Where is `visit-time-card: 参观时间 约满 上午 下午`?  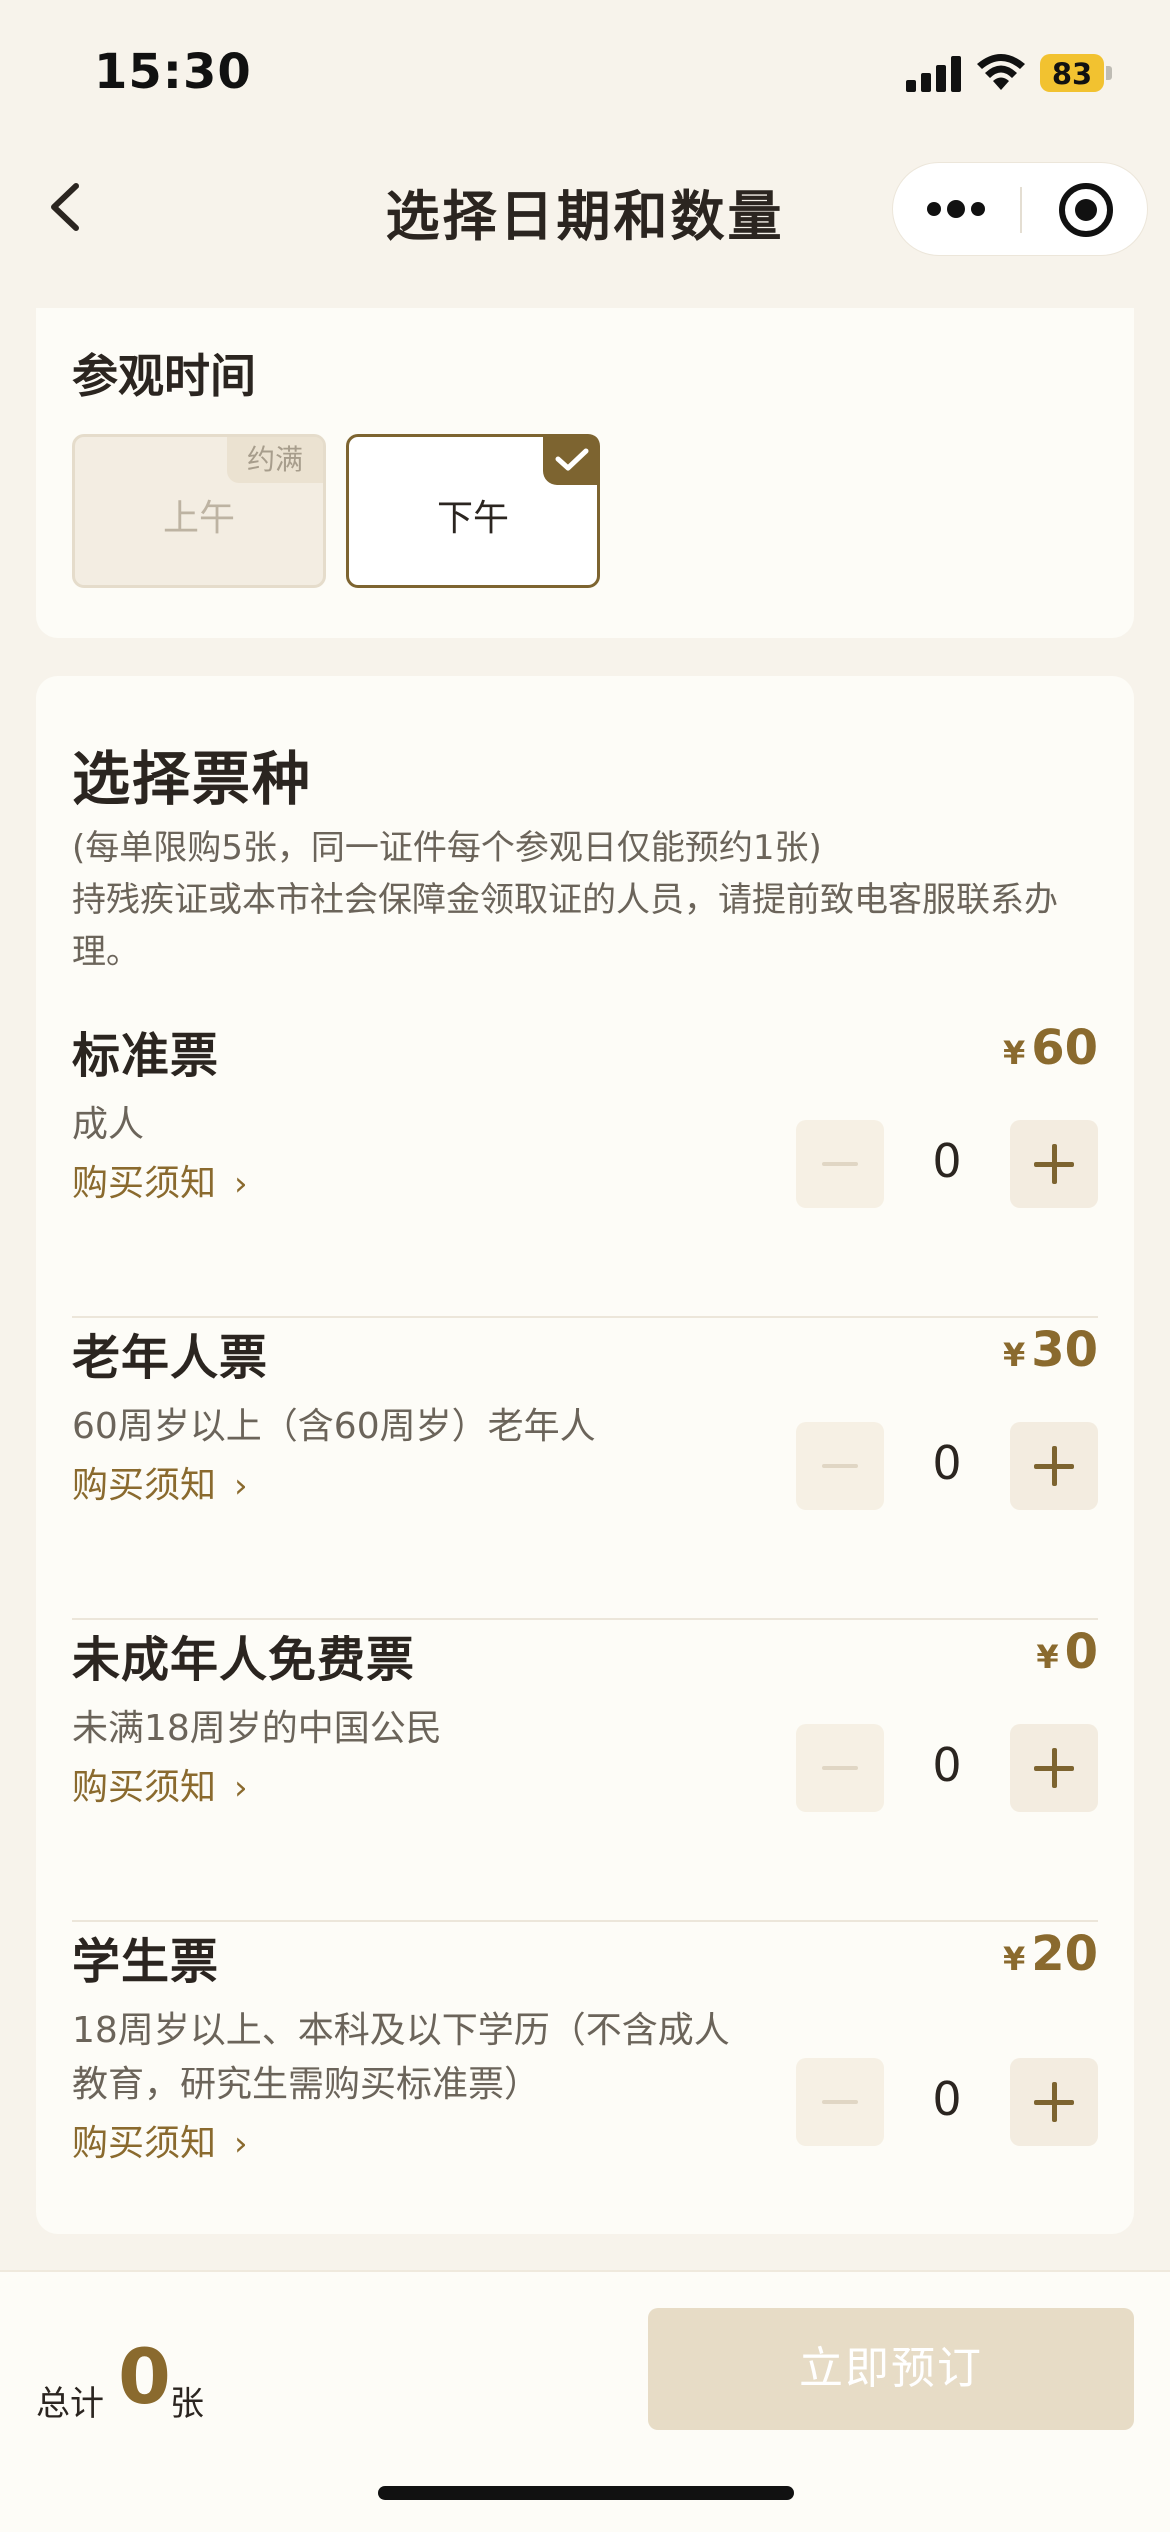 visit-time-card: 参观时间 约满 上午 下午 is located at coordinates (585, 473).